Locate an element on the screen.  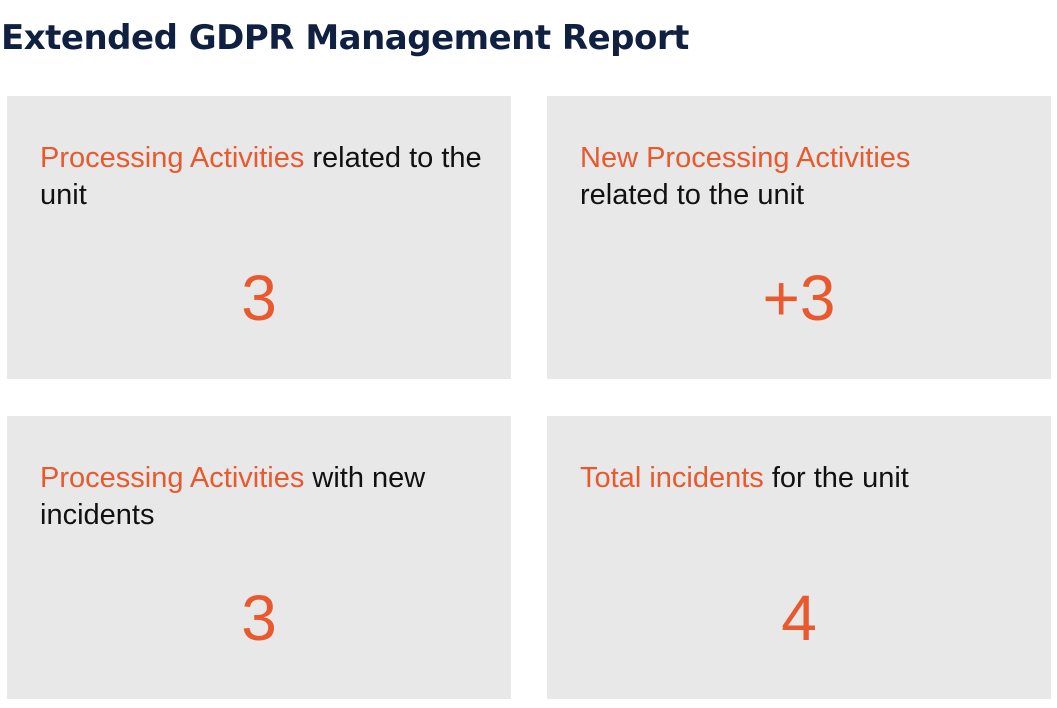
kpi-label-text: for the unit is located at coordinates (836, 478).